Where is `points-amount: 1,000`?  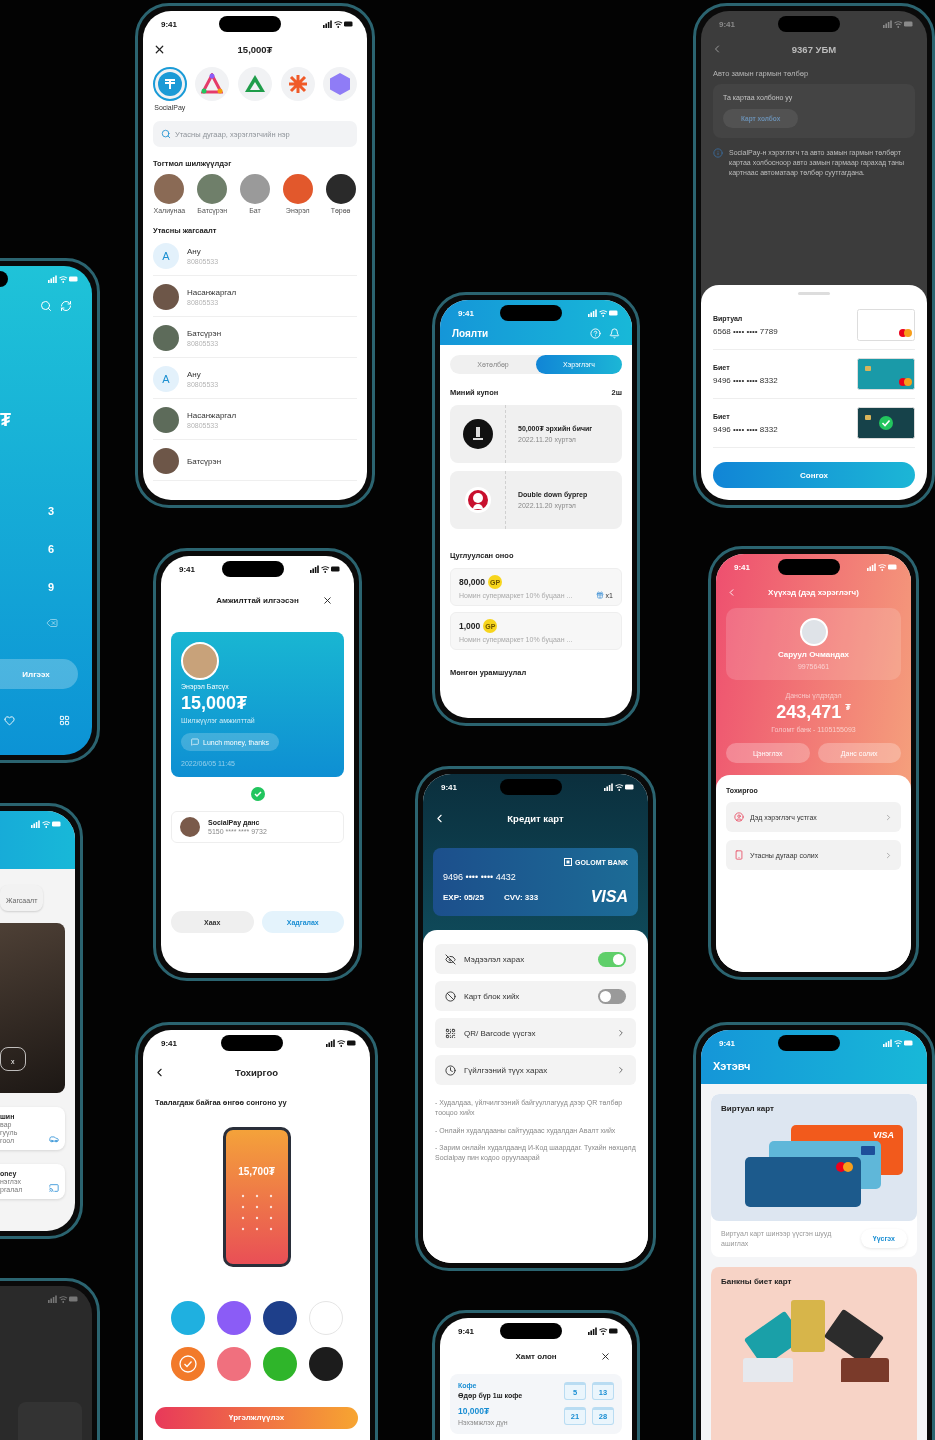
points-amount: 1,000 is located at coordinates (470, 626).